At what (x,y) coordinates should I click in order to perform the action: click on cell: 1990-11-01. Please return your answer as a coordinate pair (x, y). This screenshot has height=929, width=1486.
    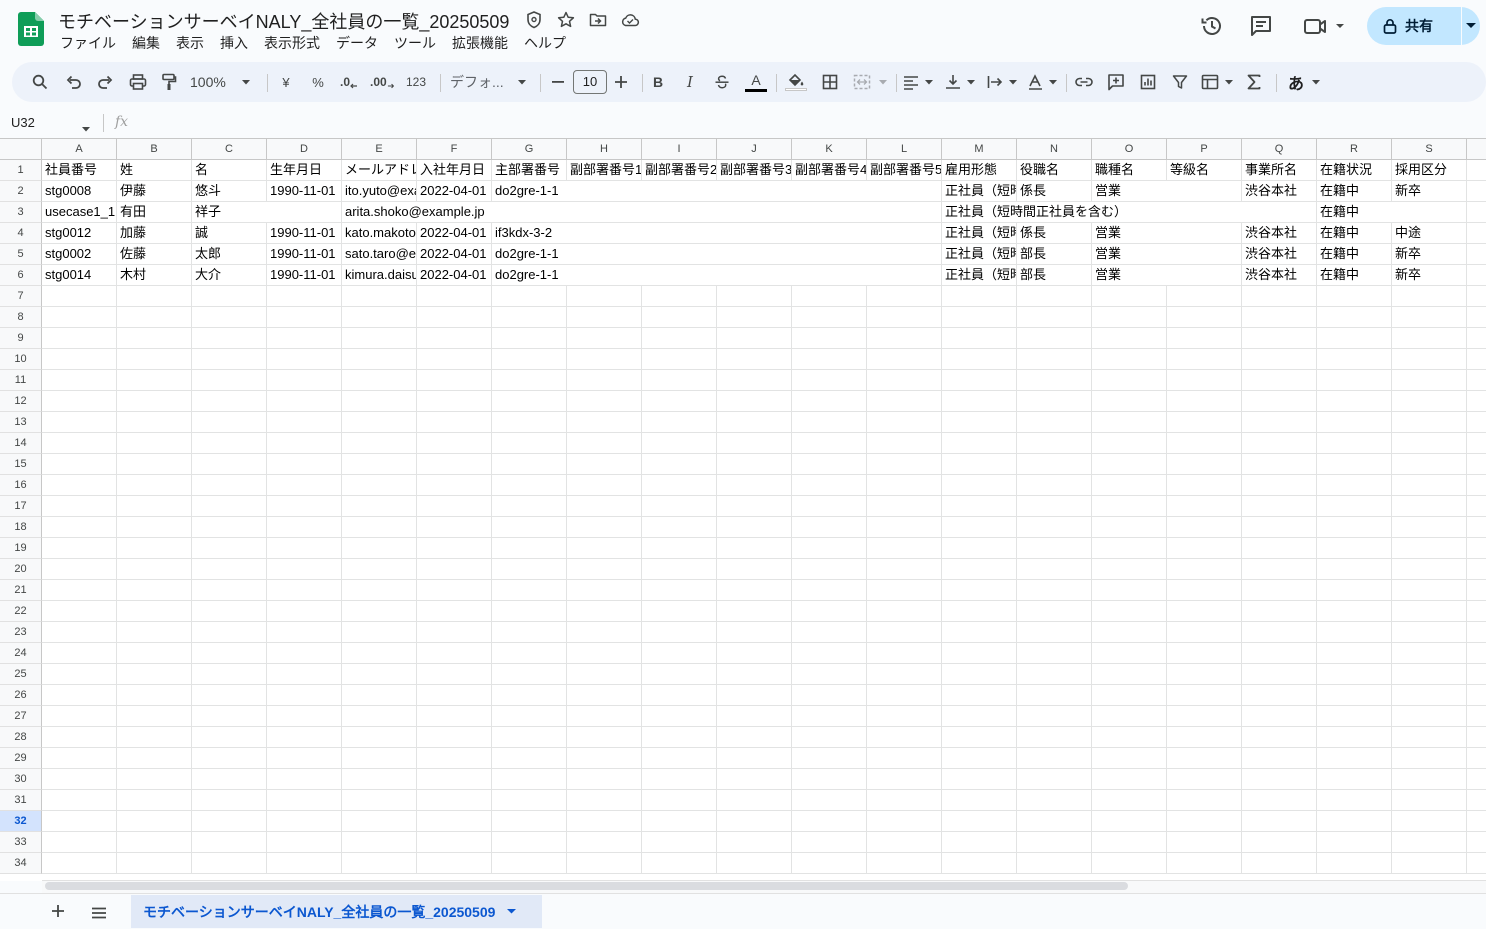
    Looking at the image, I should click on (304, 275).